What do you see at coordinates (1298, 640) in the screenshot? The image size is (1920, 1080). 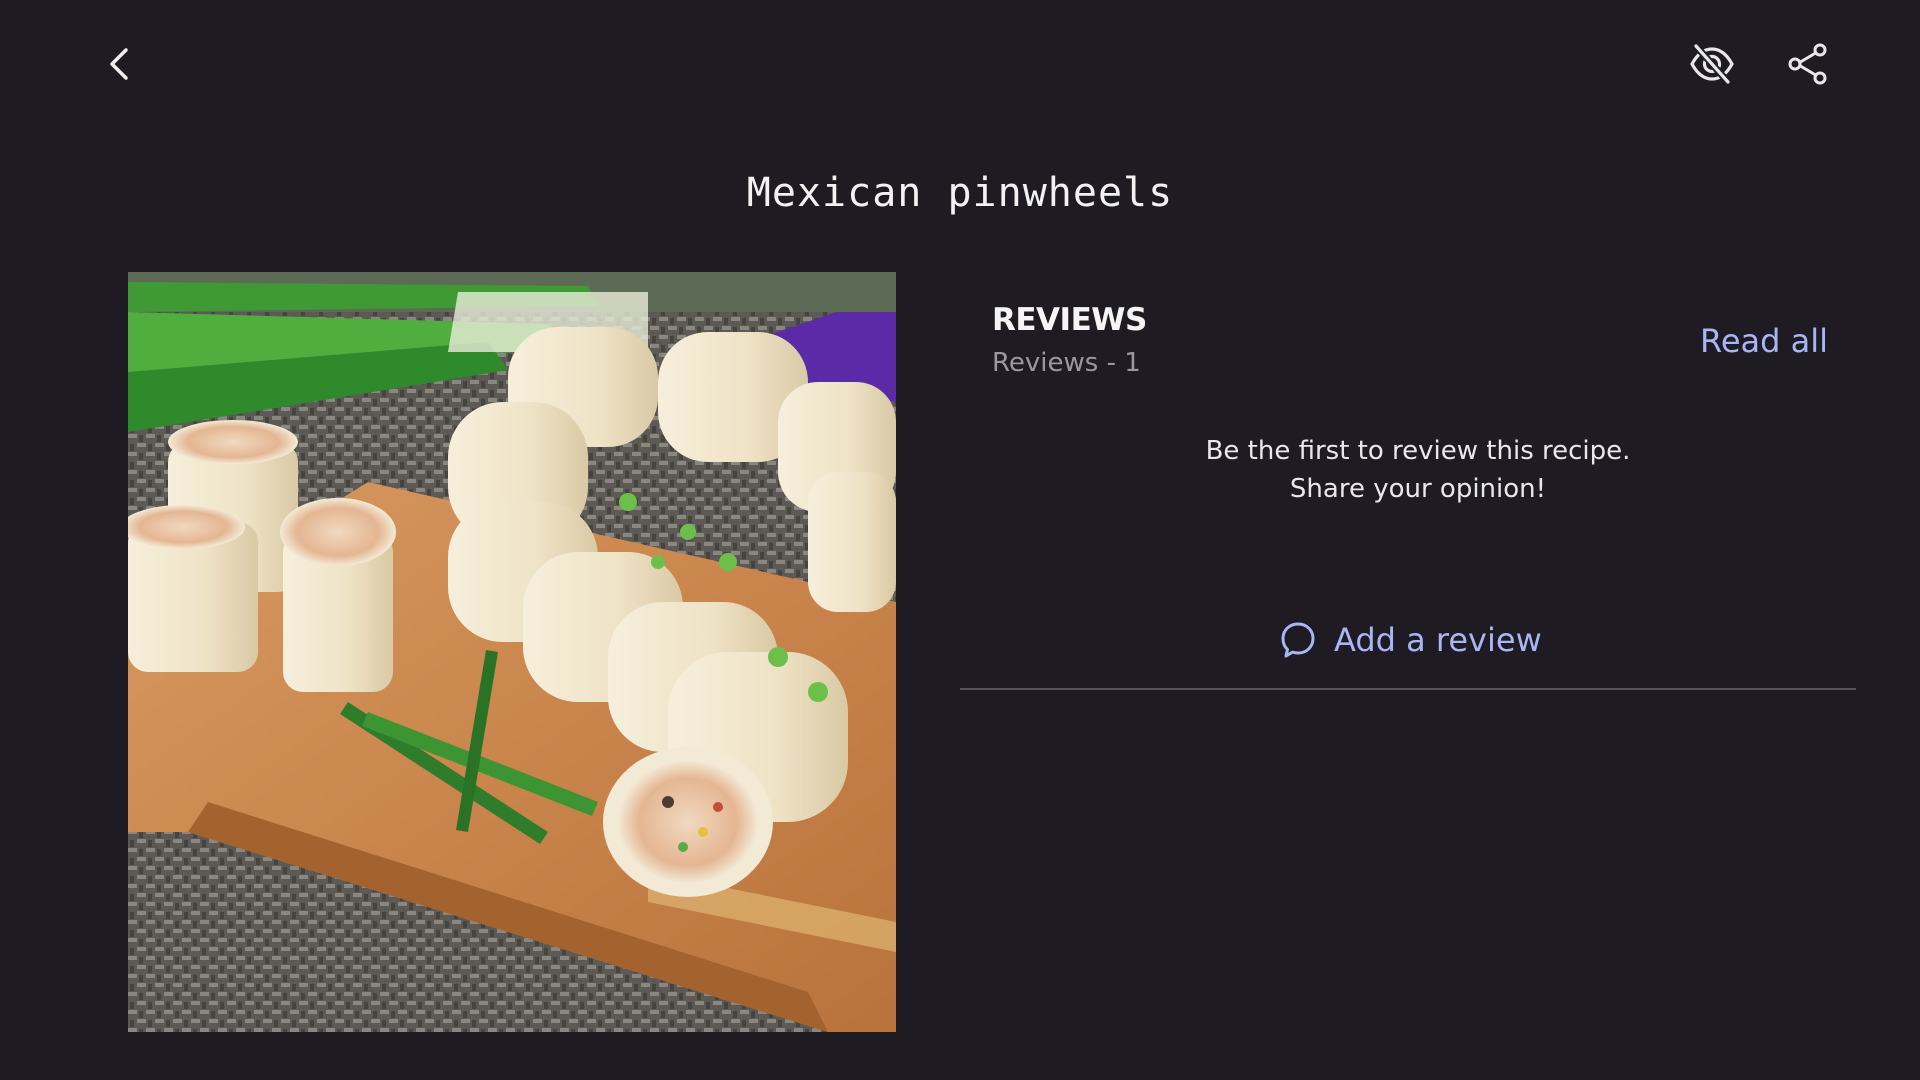 I see `comment-bubble-icon` at bounding box center [1298, 640].